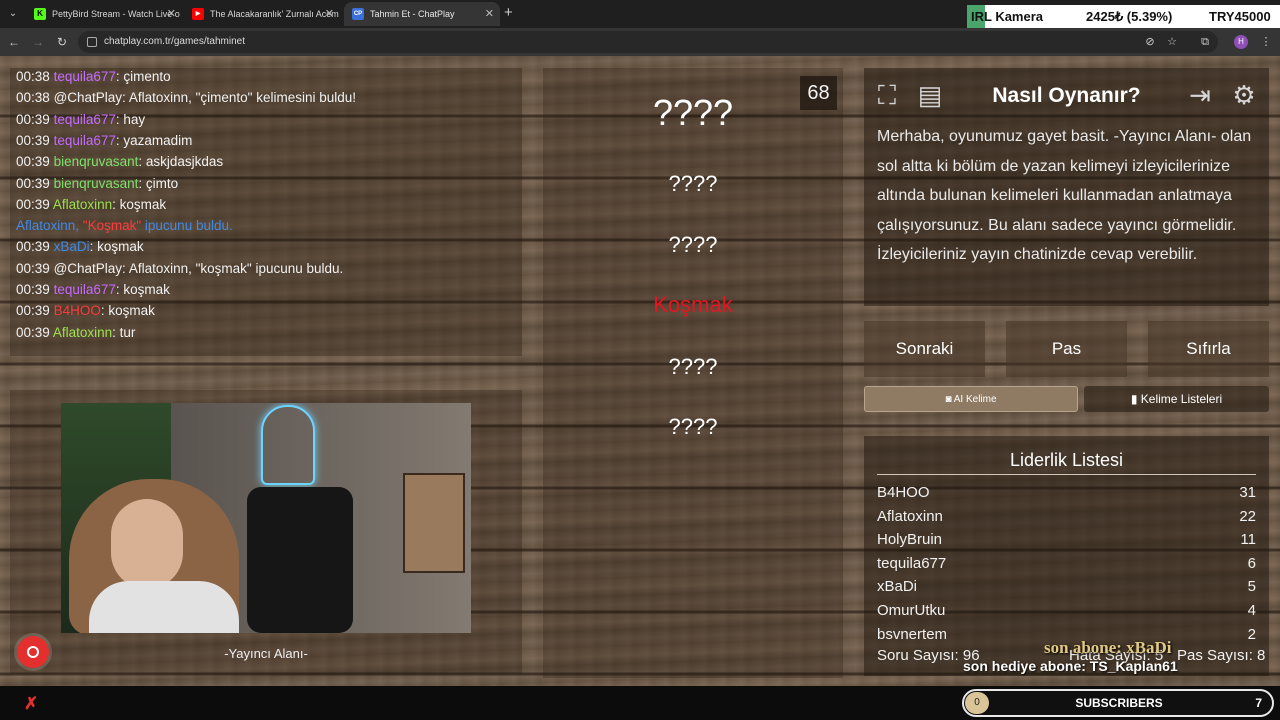  What do you see at coordinates (127, 332) in the screenshot?
I see `chat-text: tur` at bounding box center [127, 332].